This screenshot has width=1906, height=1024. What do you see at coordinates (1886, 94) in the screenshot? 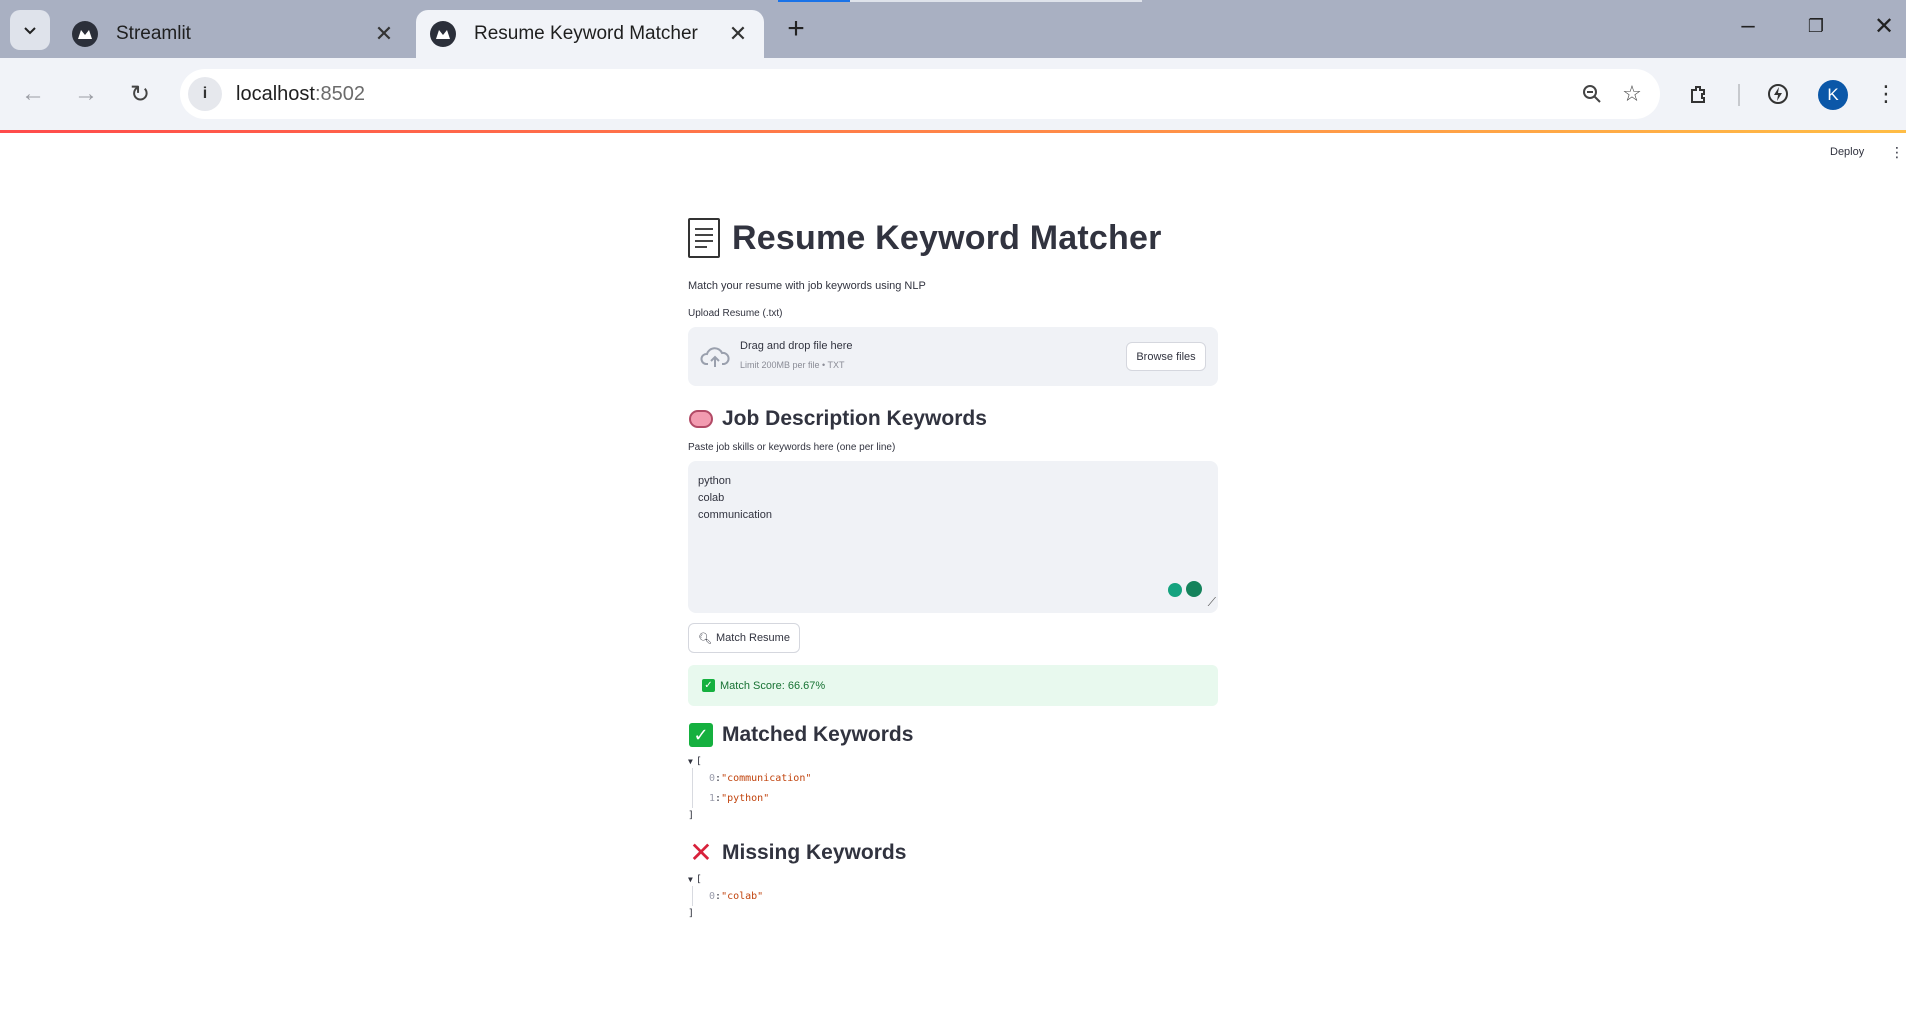
I see `menu-icon: ⋮` at bounding box center [1886, 94].